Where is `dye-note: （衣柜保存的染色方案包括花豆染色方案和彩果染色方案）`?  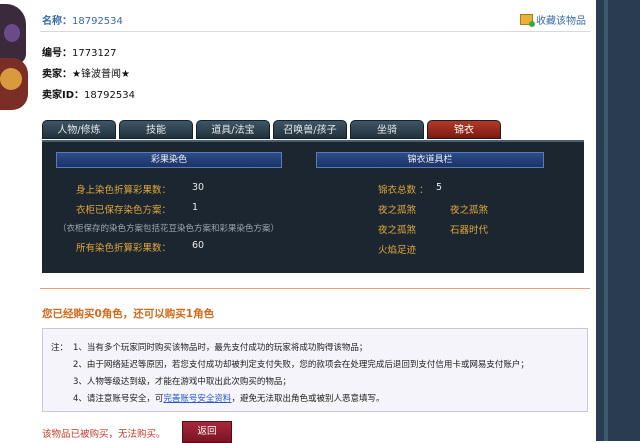 dye-note: （衣柜保存的染色方案包括花豆染色方案和彩果染色方案） is located at coordinates (169, 229).